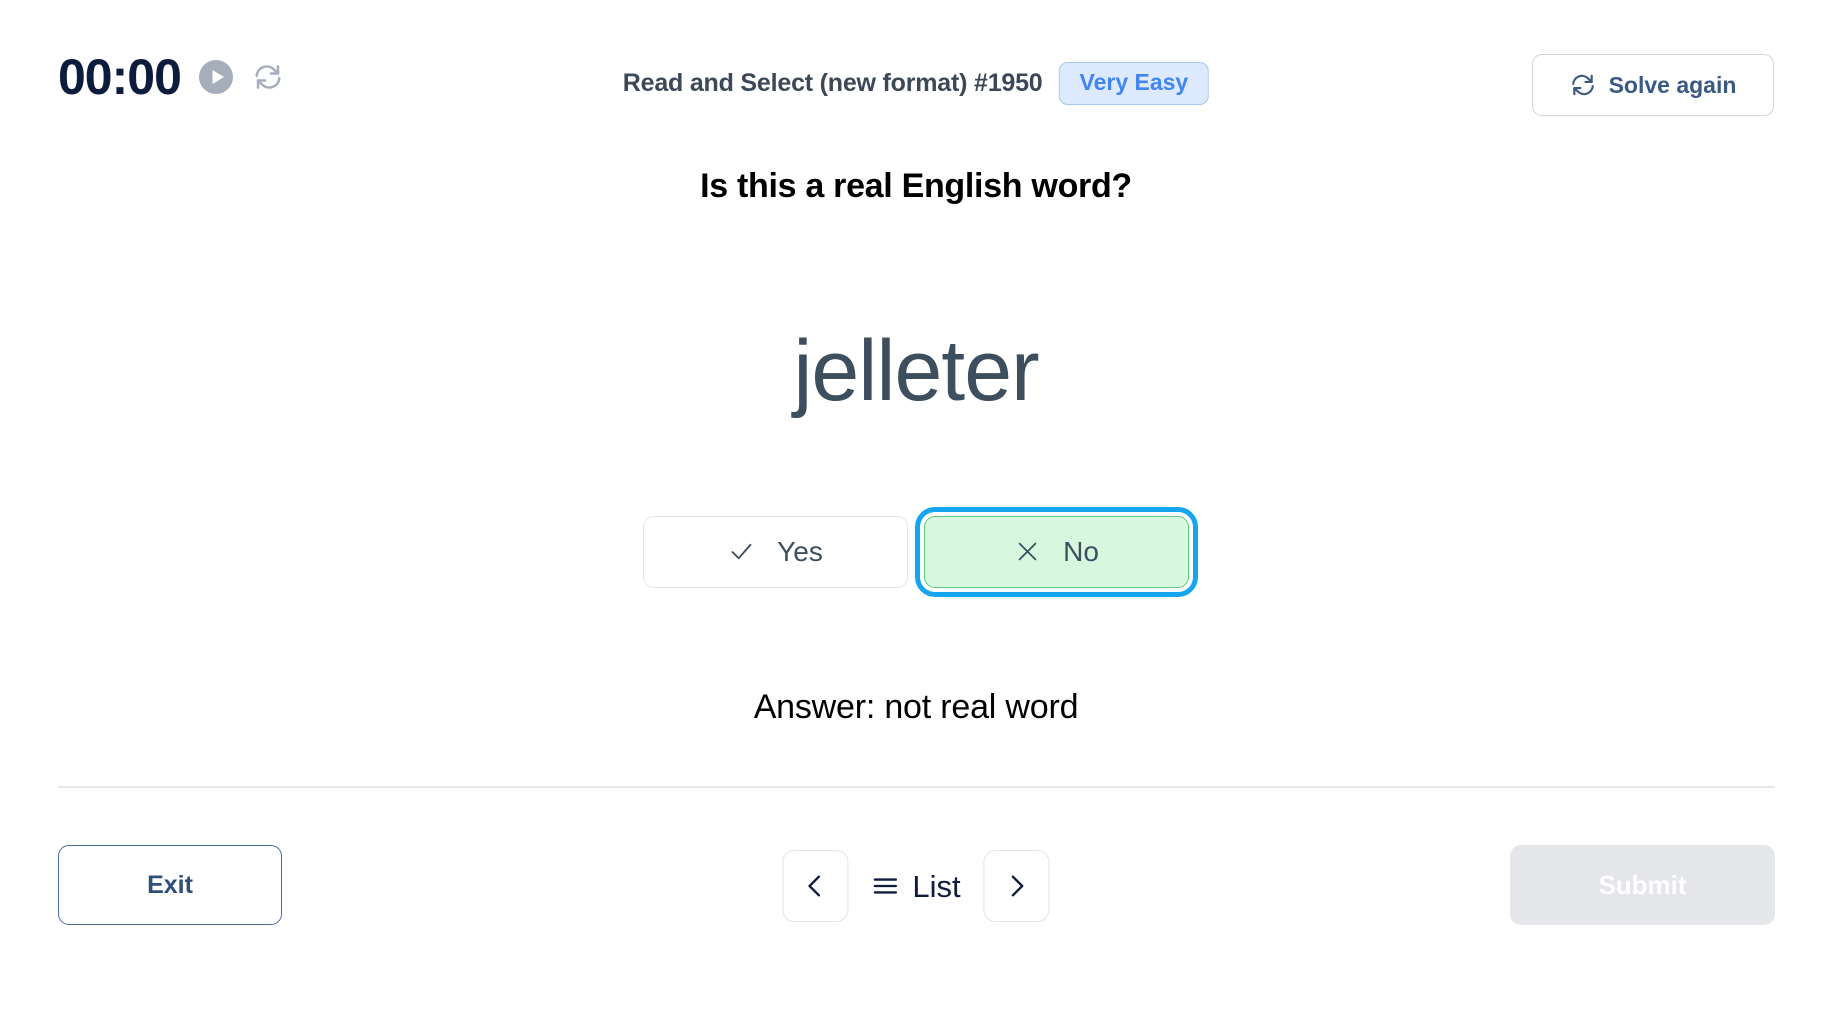  What do you see at coordinates (916, 787) in the screenshot?
I see `footer-divider` at bounding box center [916, 787].